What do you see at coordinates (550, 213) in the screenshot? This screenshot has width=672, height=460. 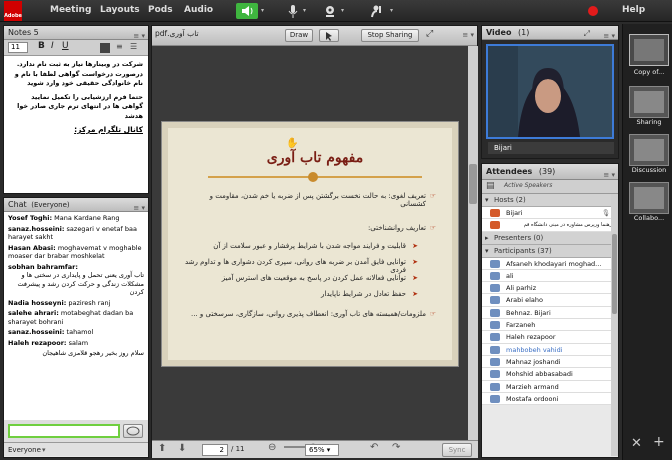 I see `attendee-row: Bijari 🎙` at bounding box center [550, 213].